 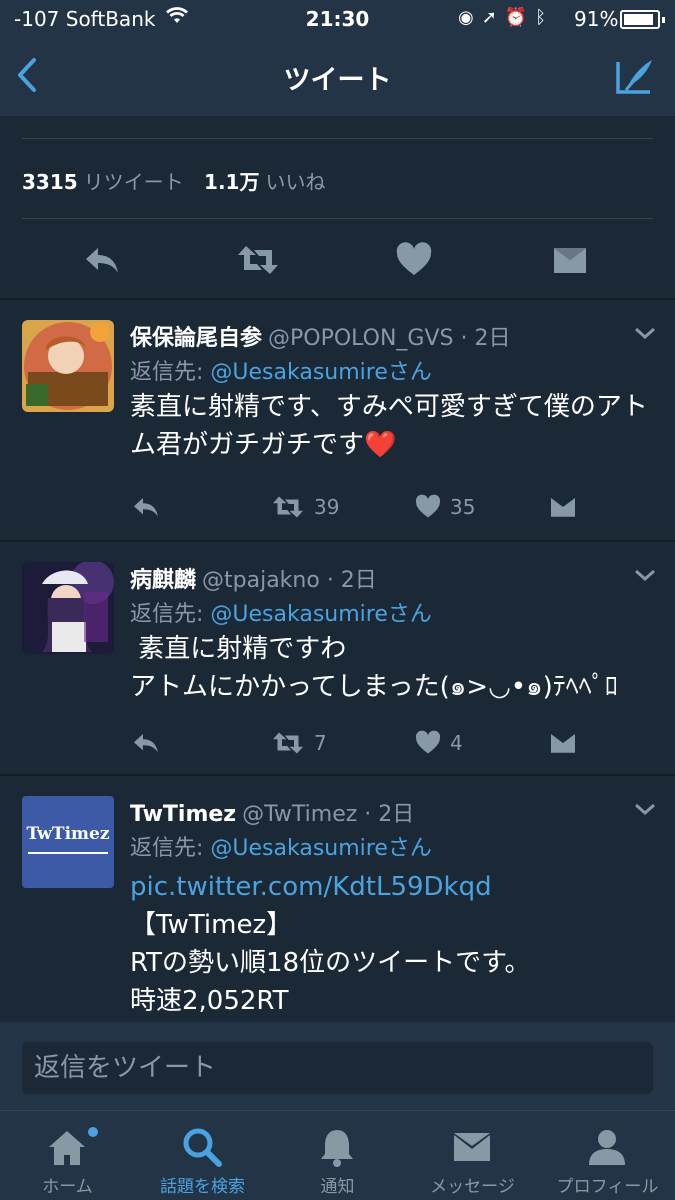 I want to click on compose-tweet-button, so click(x=635, y=77).